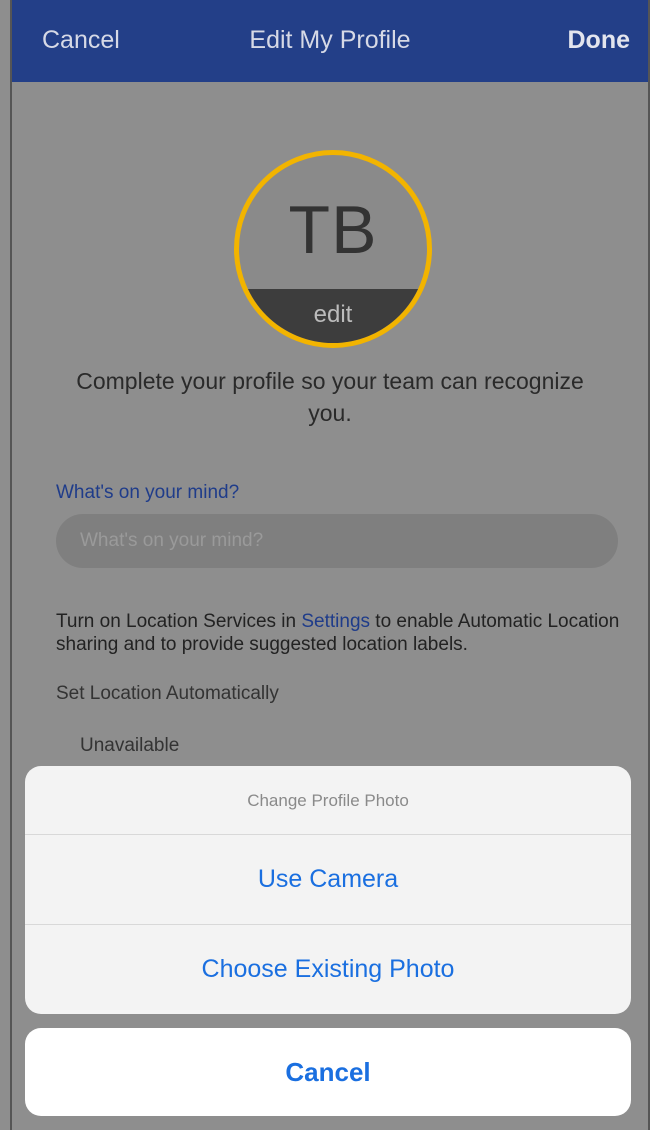 Image resolution: width=650 pixels, height=1130 pixels. I want to click on action-sheet-cancel-button: Cancel, so click(328, 1072).